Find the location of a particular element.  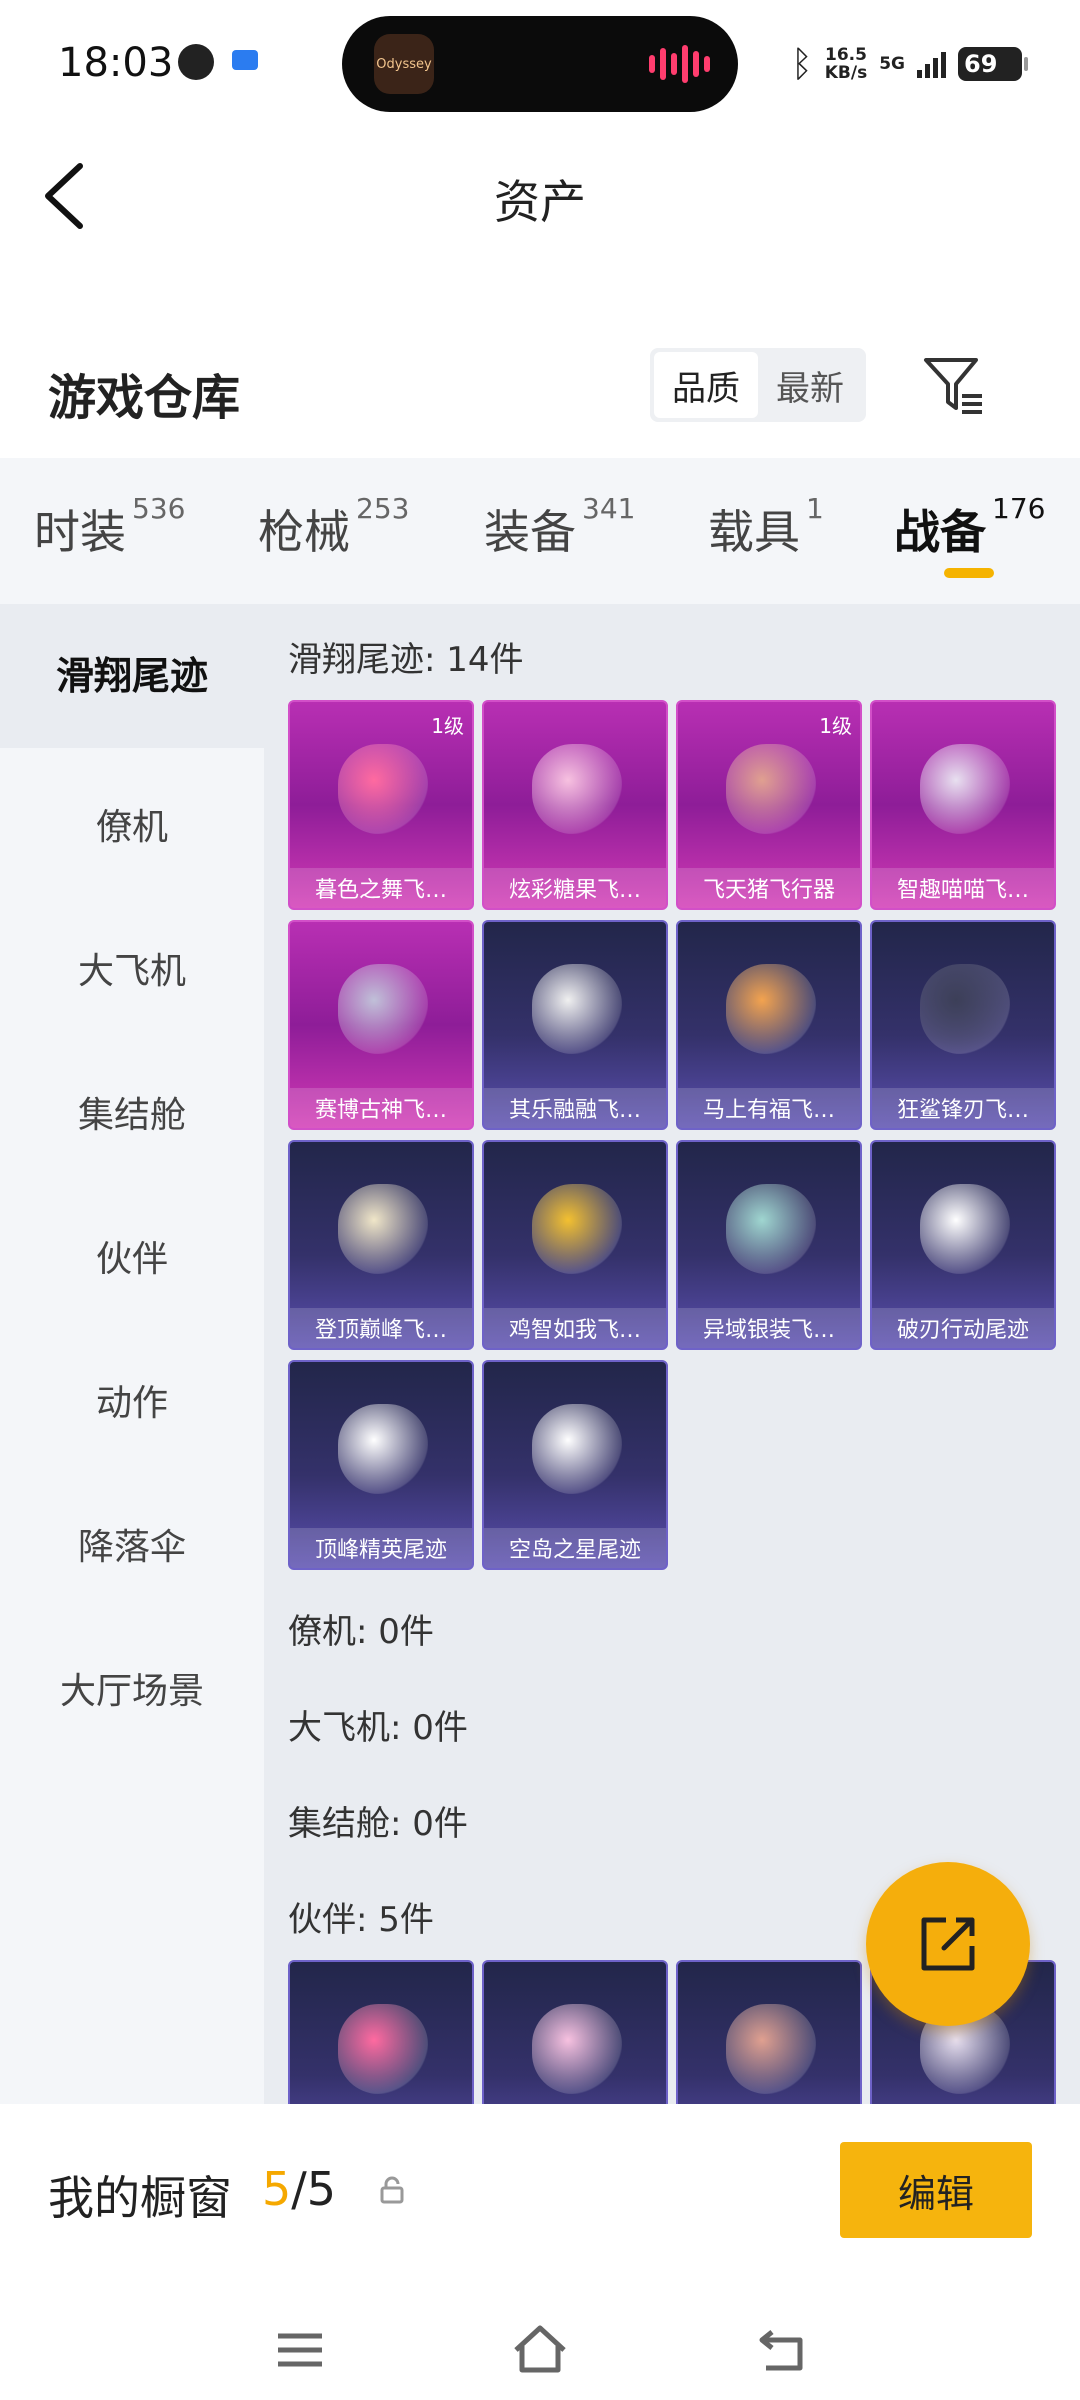

status-bar: 18:03 Odyssey ᛒ 16.5 KB/s 5G 69 is located at coordinates (540, 65).